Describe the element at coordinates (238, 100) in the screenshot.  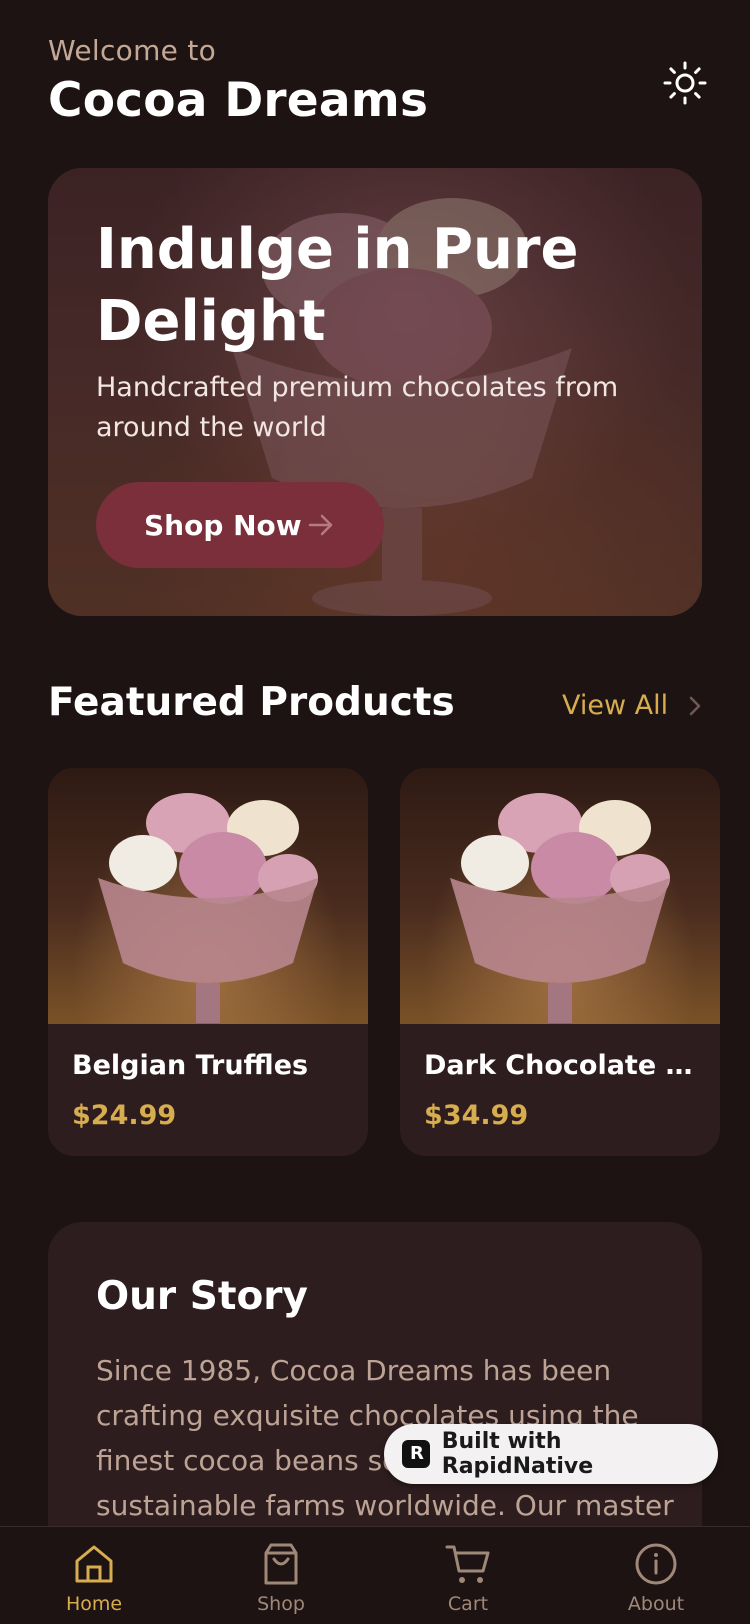
I see `brand-title: Cocoa Dreams` at that location.